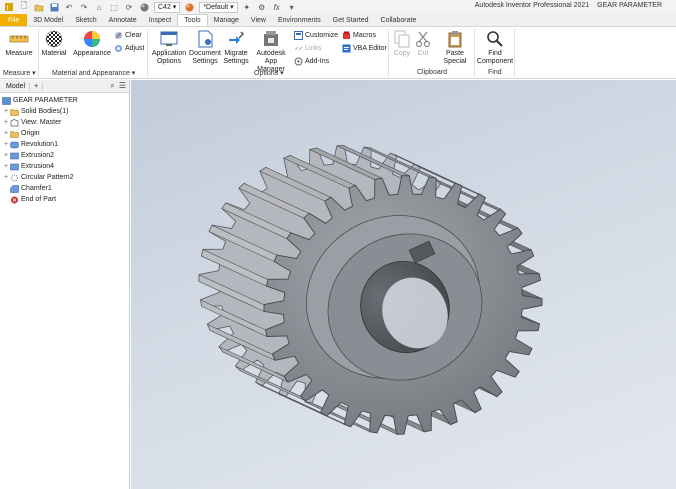  I want to click on tree-item-origin: + Origin, so click(64, 133).